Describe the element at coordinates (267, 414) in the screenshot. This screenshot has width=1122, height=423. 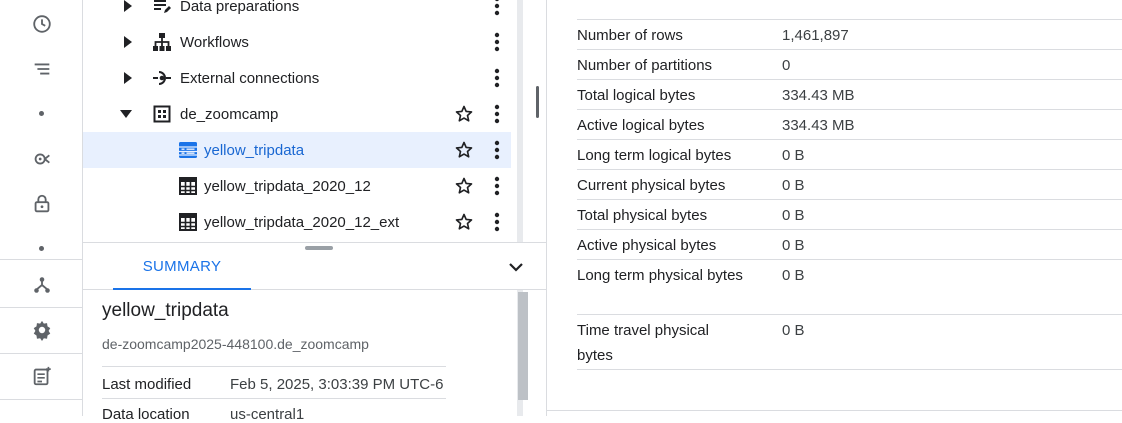
I see `meta-value: us-central1` at that location.